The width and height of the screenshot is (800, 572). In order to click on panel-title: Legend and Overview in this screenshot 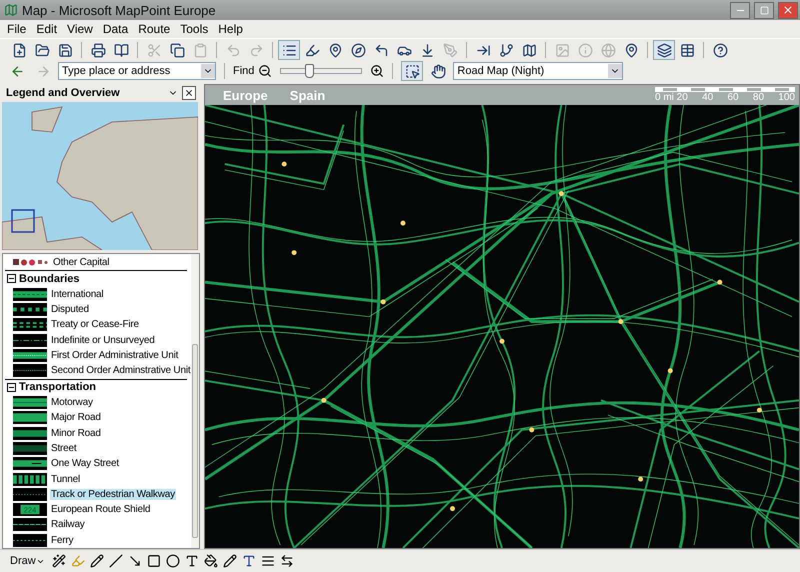, I will do `click(85, 93)`.